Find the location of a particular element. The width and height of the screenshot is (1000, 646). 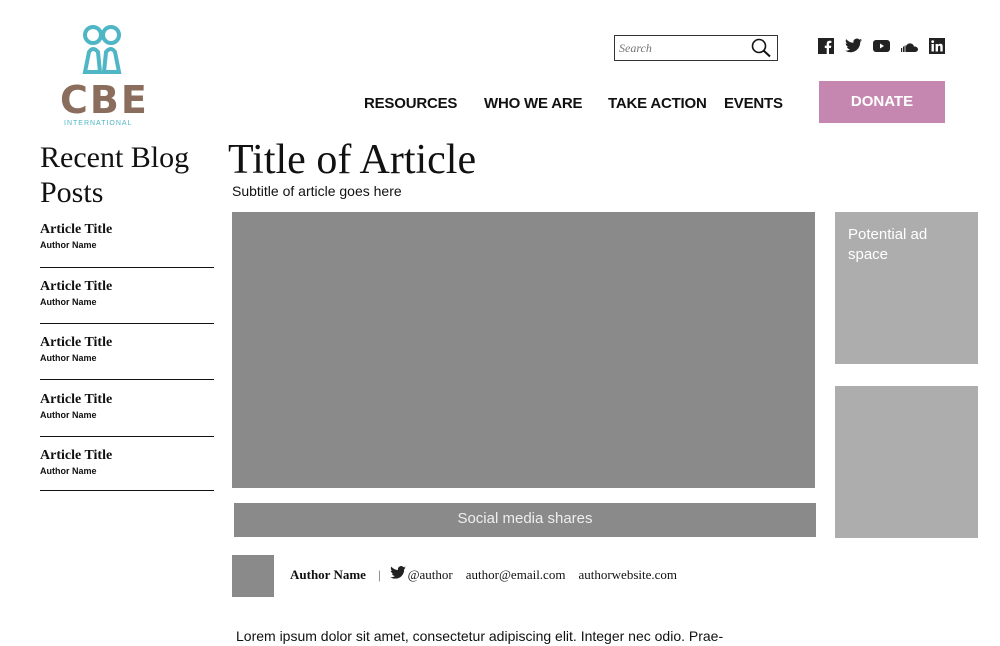

donate-button: DONATE is located at coordinates (882, 102).